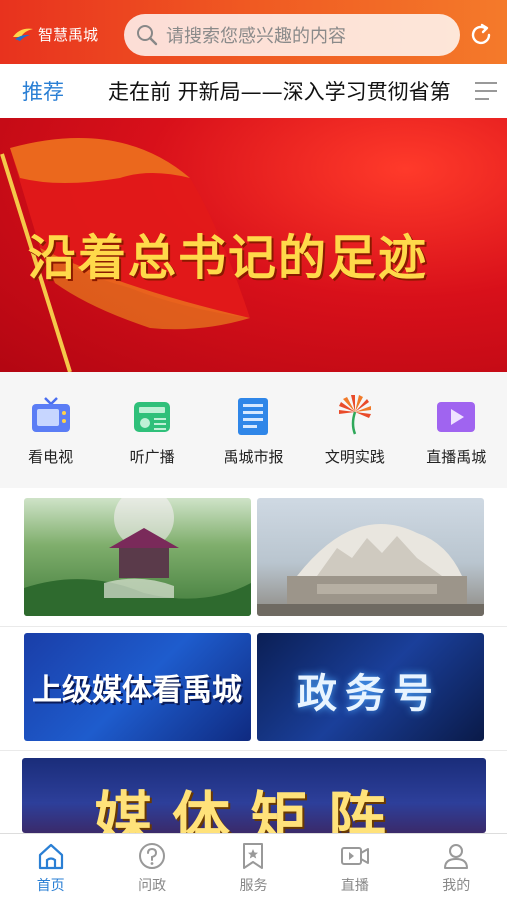  I want to click on tile-monument-photo, so click(370, 557).